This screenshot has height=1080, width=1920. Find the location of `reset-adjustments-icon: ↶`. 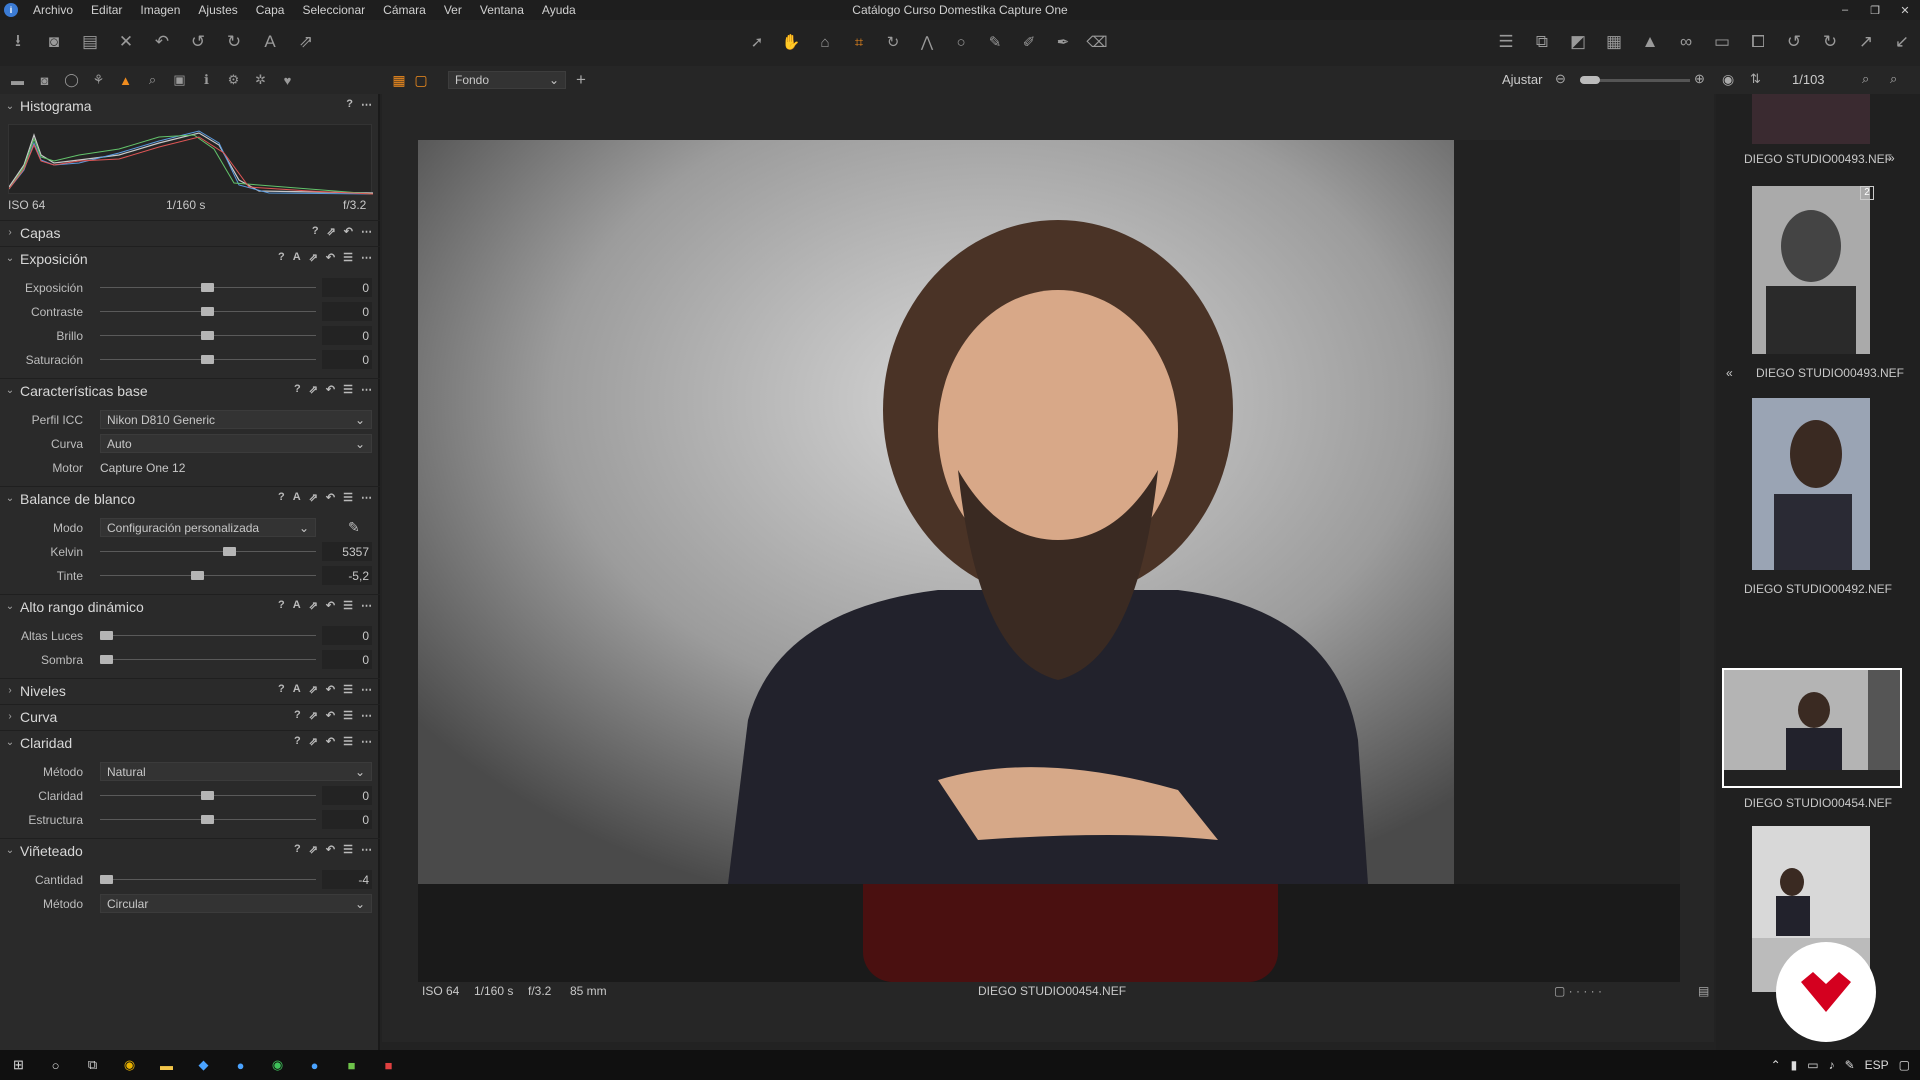

reset-adjustments-icon: ↶ is located at coordinates (162, 42).